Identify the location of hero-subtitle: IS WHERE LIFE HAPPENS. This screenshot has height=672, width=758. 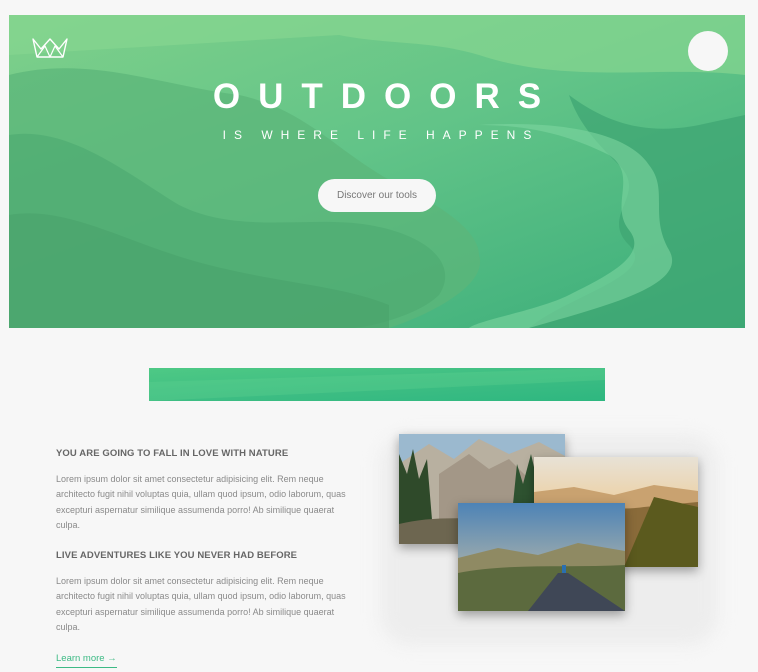
(381, 135).